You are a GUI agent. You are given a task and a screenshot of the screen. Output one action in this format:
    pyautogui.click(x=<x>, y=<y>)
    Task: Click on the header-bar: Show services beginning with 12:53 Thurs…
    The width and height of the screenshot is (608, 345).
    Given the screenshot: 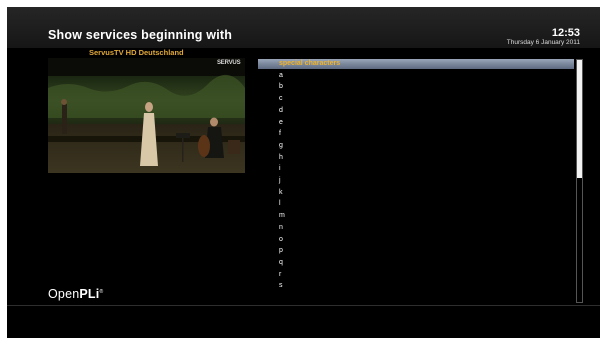 What is the action you would take?
    pyautogui.click(x=303, y=27)
    